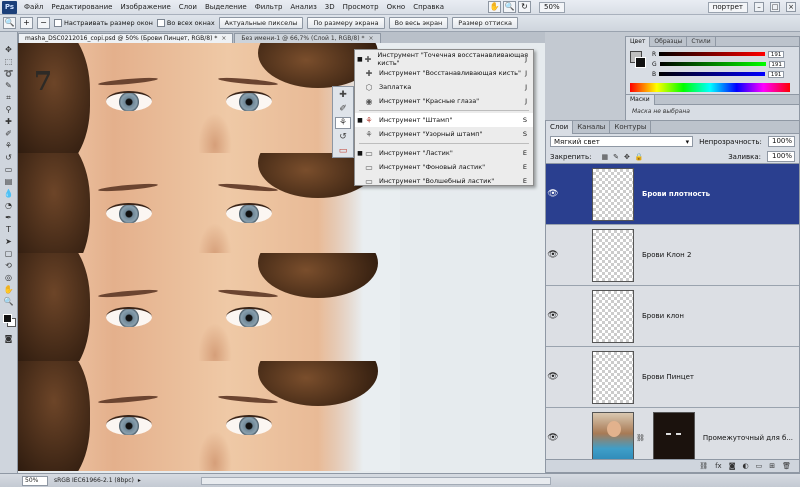 The height and width of the screenshot is (487, 800). What do you see at coordinates (640, 99) in the screenshot?
I see `tab-masks: Маски` at bounding box center [640, 99].